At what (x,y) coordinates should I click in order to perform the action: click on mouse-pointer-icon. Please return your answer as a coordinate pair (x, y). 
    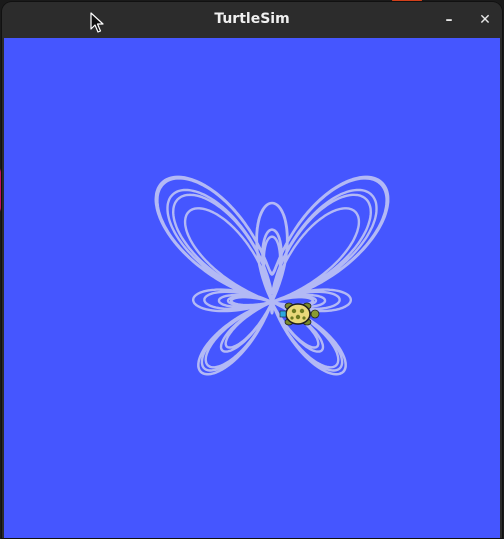
    Looking at the image, I should click on (97, 22).